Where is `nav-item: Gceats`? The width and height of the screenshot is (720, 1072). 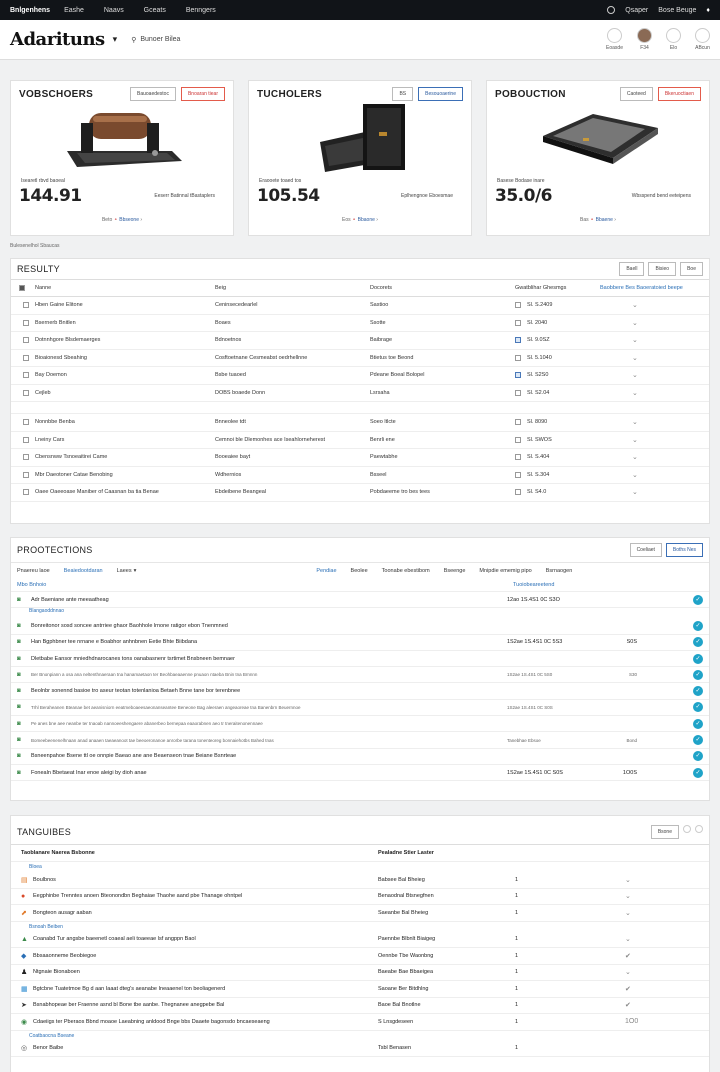 nav-item: Gceats is located at coordinates (155, 10).